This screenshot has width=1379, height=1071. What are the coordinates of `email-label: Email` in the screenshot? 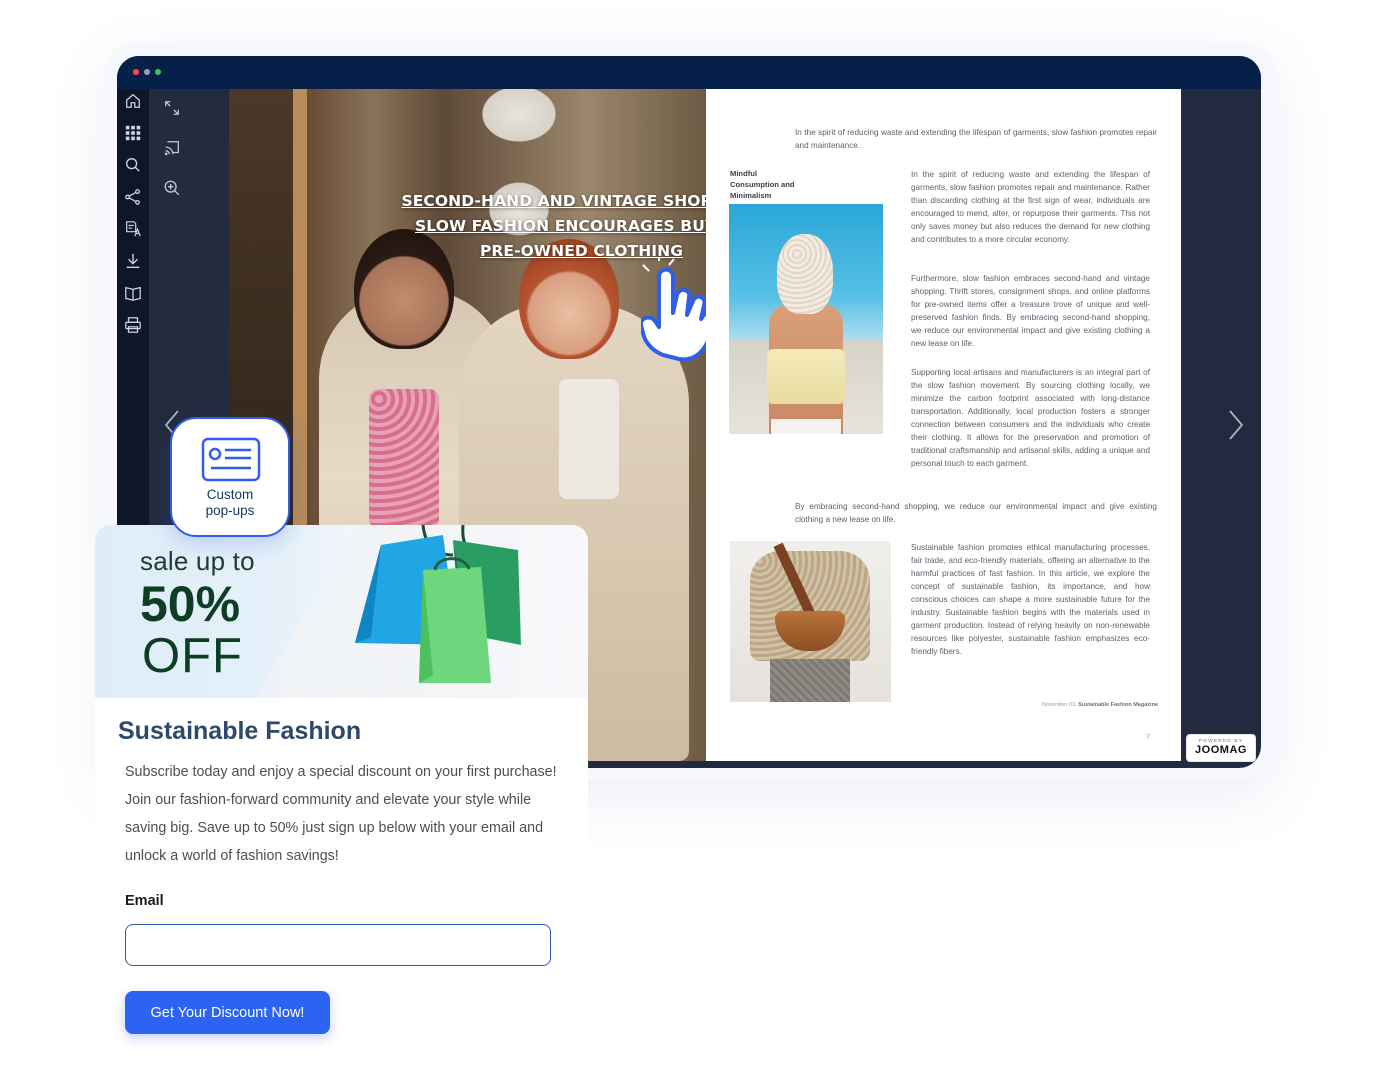 It's located at (144, 901).